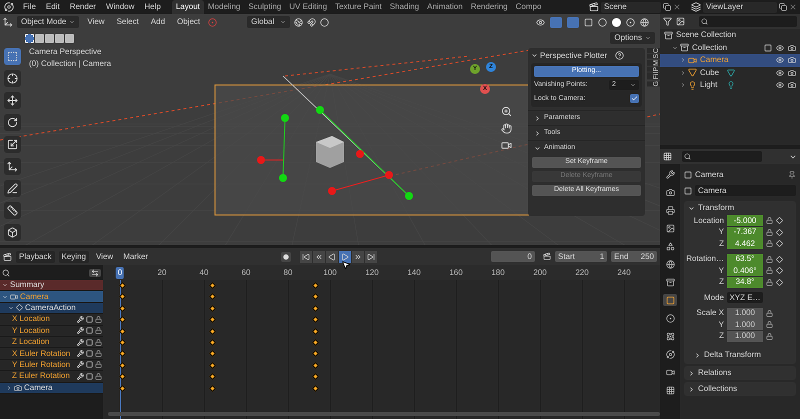  What do you see at coordinates (51, 354) in the screenshot?
I see `channel-row: X Euler Rotation` at bounding box center [51, 354].